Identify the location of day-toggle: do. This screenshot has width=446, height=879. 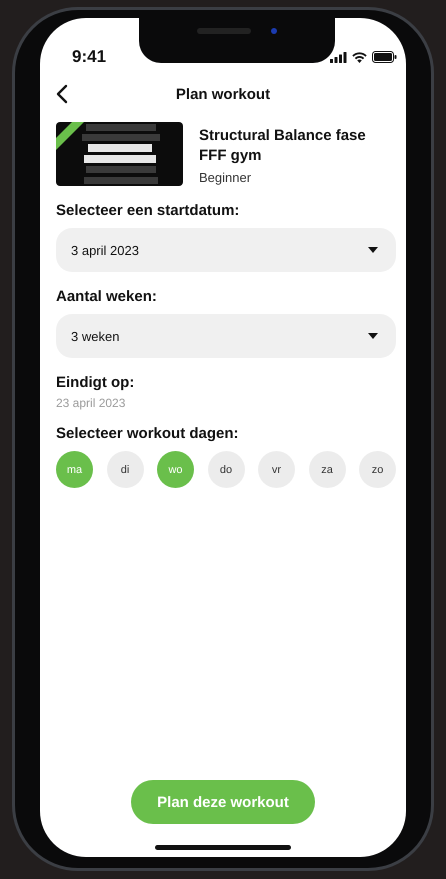
(226, 469).